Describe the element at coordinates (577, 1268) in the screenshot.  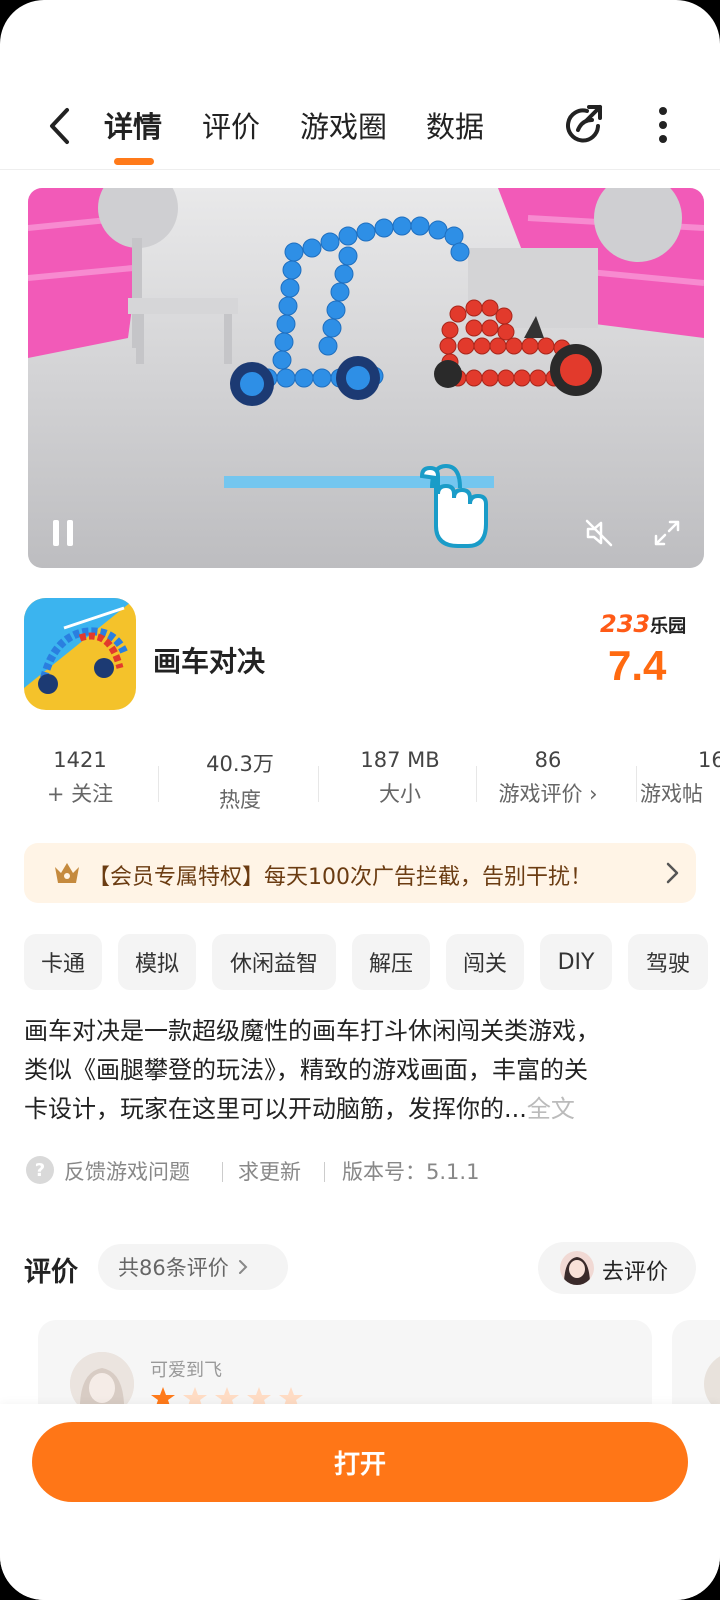
I see `avatar` at that location.